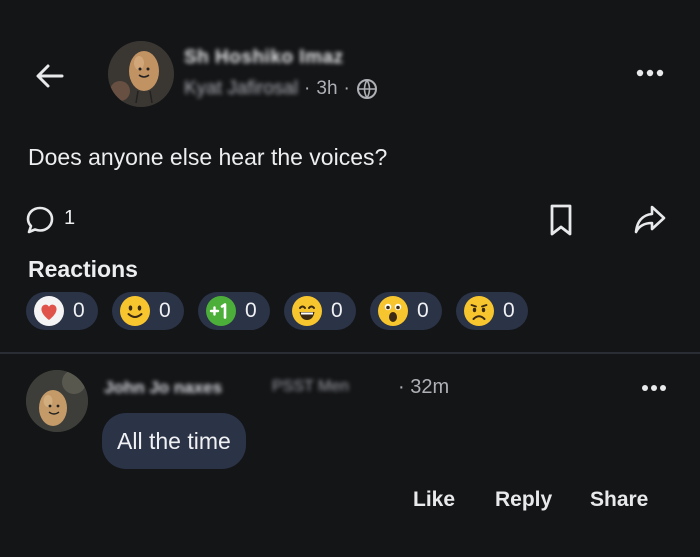 The image size is (700, 557). What do you see at coordinates (241, 89) in the screenshot?
I see `group-name: Kyat Jafirosal` at bounding box center [241, 89].